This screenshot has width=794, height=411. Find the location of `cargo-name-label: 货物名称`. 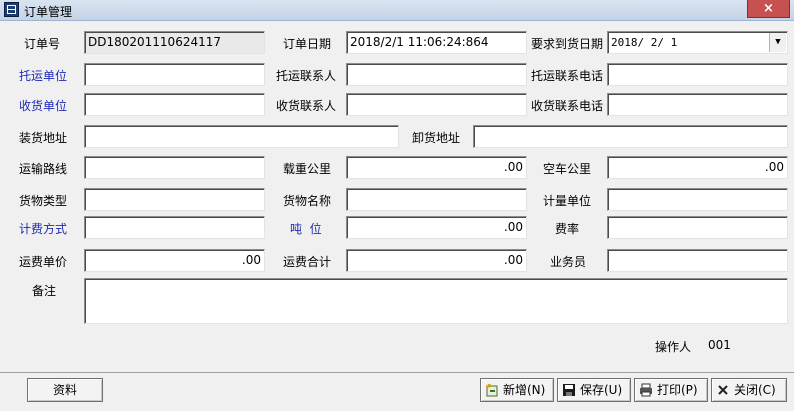

cargo-name-label: 货物名称 is located at coordinates (307, 201).